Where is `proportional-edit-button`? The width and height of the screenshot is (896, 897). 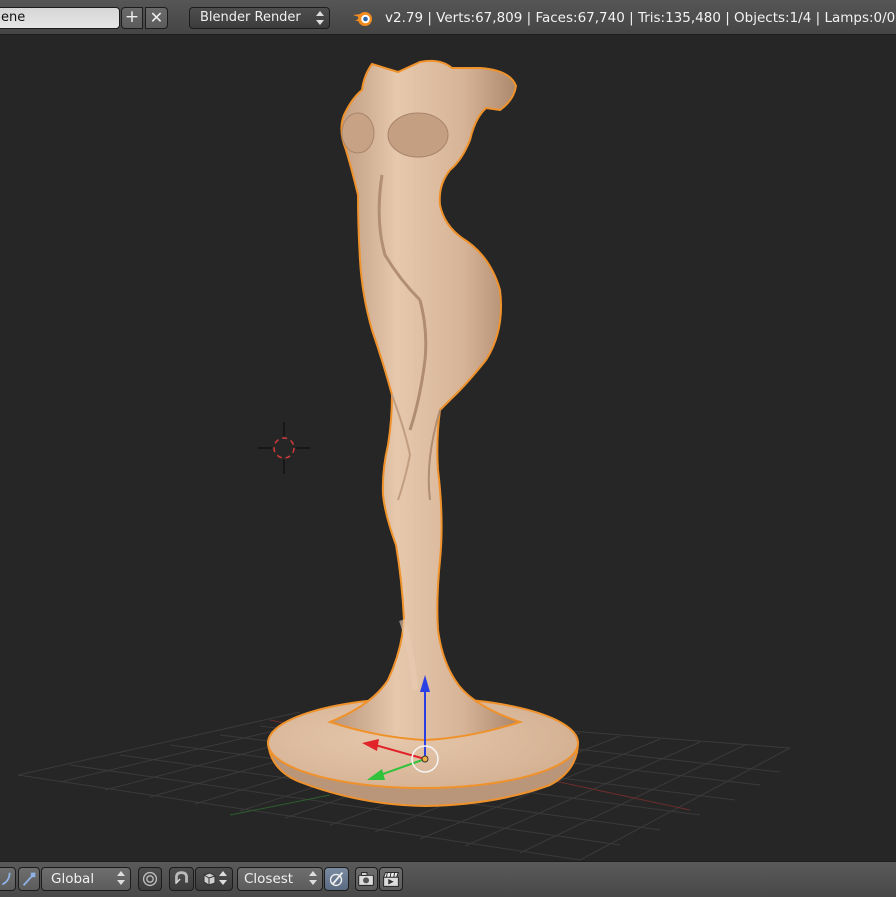
proportional-edit-button is located at coordinates (150, 879).